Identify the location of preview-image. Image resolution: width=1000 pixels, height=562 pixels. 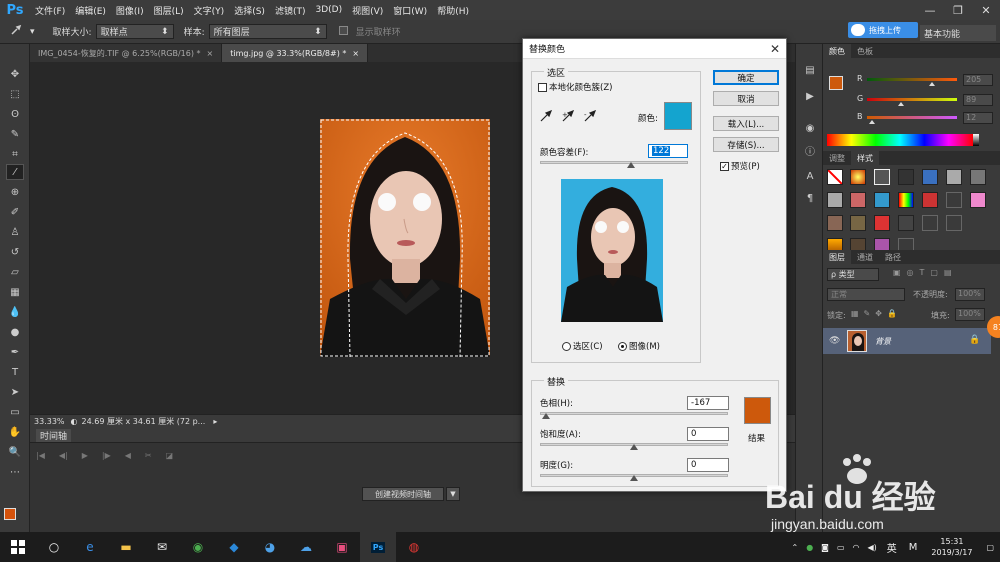
(612, 250).